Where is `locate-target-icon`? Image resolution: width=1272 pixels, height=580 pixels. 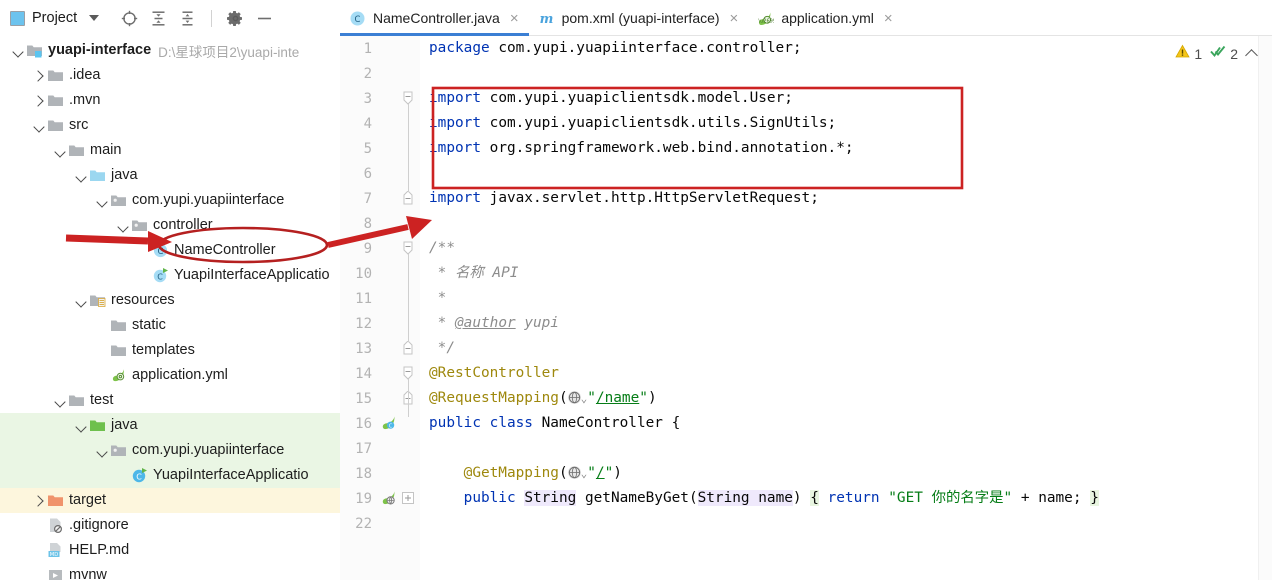 locate-target-icon is located at coordinates (129, 18).